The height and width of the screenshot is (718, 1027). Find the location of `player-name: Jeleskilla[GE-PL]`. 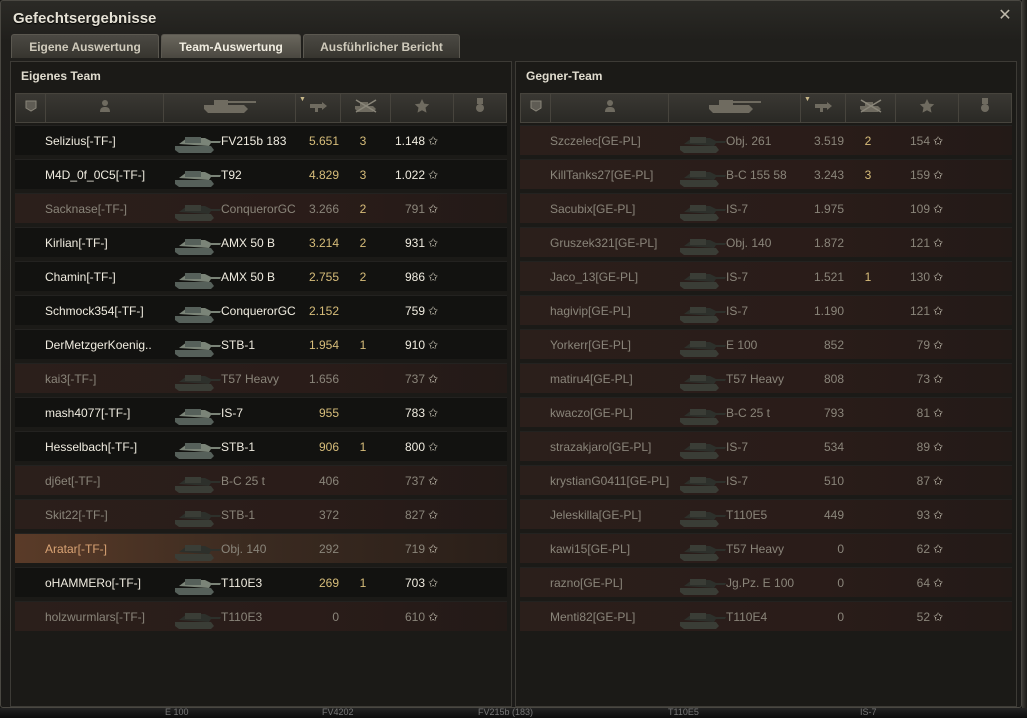

player-name: Jeleskilla[GE-PL] is located at coordinates (596, 514).